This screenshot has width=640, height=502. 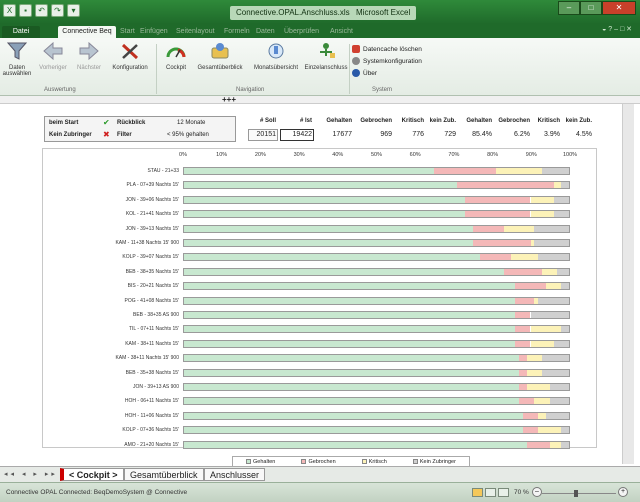 What do you see at coordinates (356, 49) in the screenshot?
I see `clear-cache-icon` at bounding box center [356, 49].